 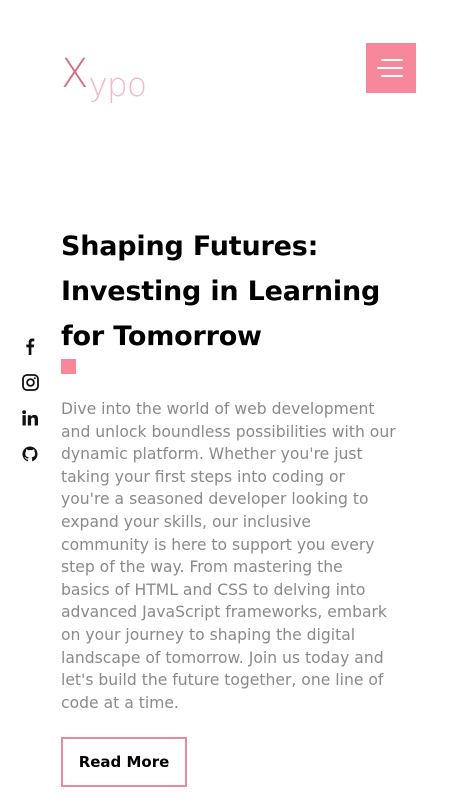 What do you see at coordinates (30, 382) in the screenshot?
I see `instagram-icon` at bounding box center [30, 382].